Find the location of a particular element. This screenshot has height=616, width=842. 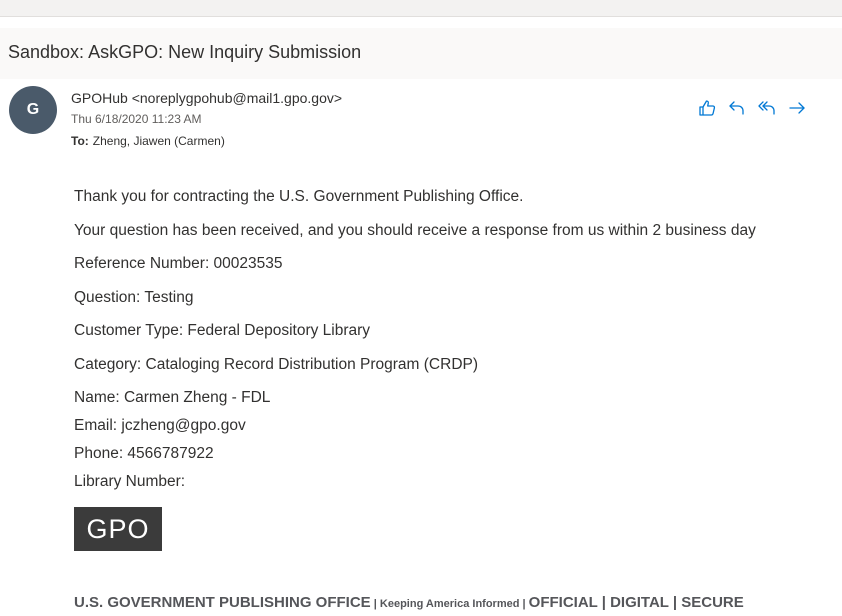

body-line-library-number: Library Number: is located at coordinates (130, 481).